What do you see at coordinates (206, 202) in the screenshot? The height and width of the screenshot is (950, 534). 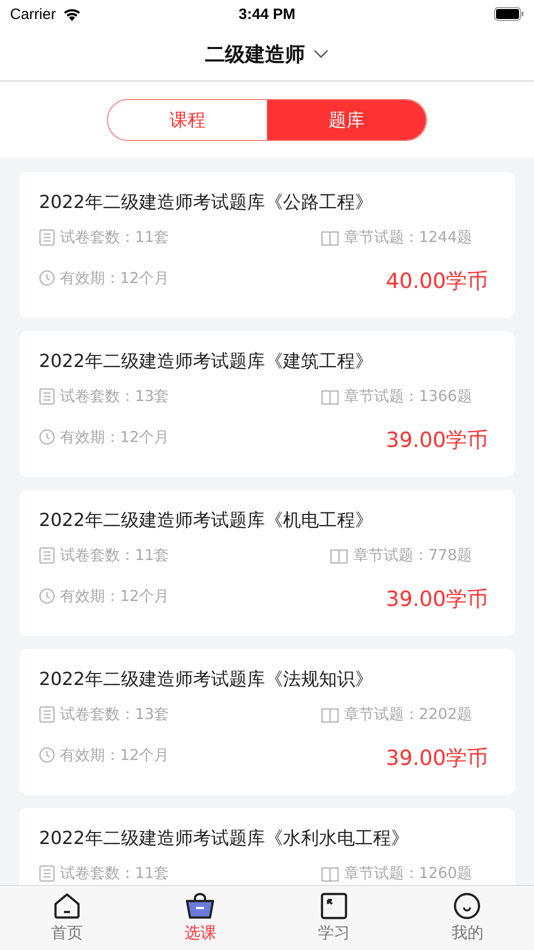 I see `card-title: 2022年二级建造师考试题库《公路工程》` at bounding box center [206, 202].